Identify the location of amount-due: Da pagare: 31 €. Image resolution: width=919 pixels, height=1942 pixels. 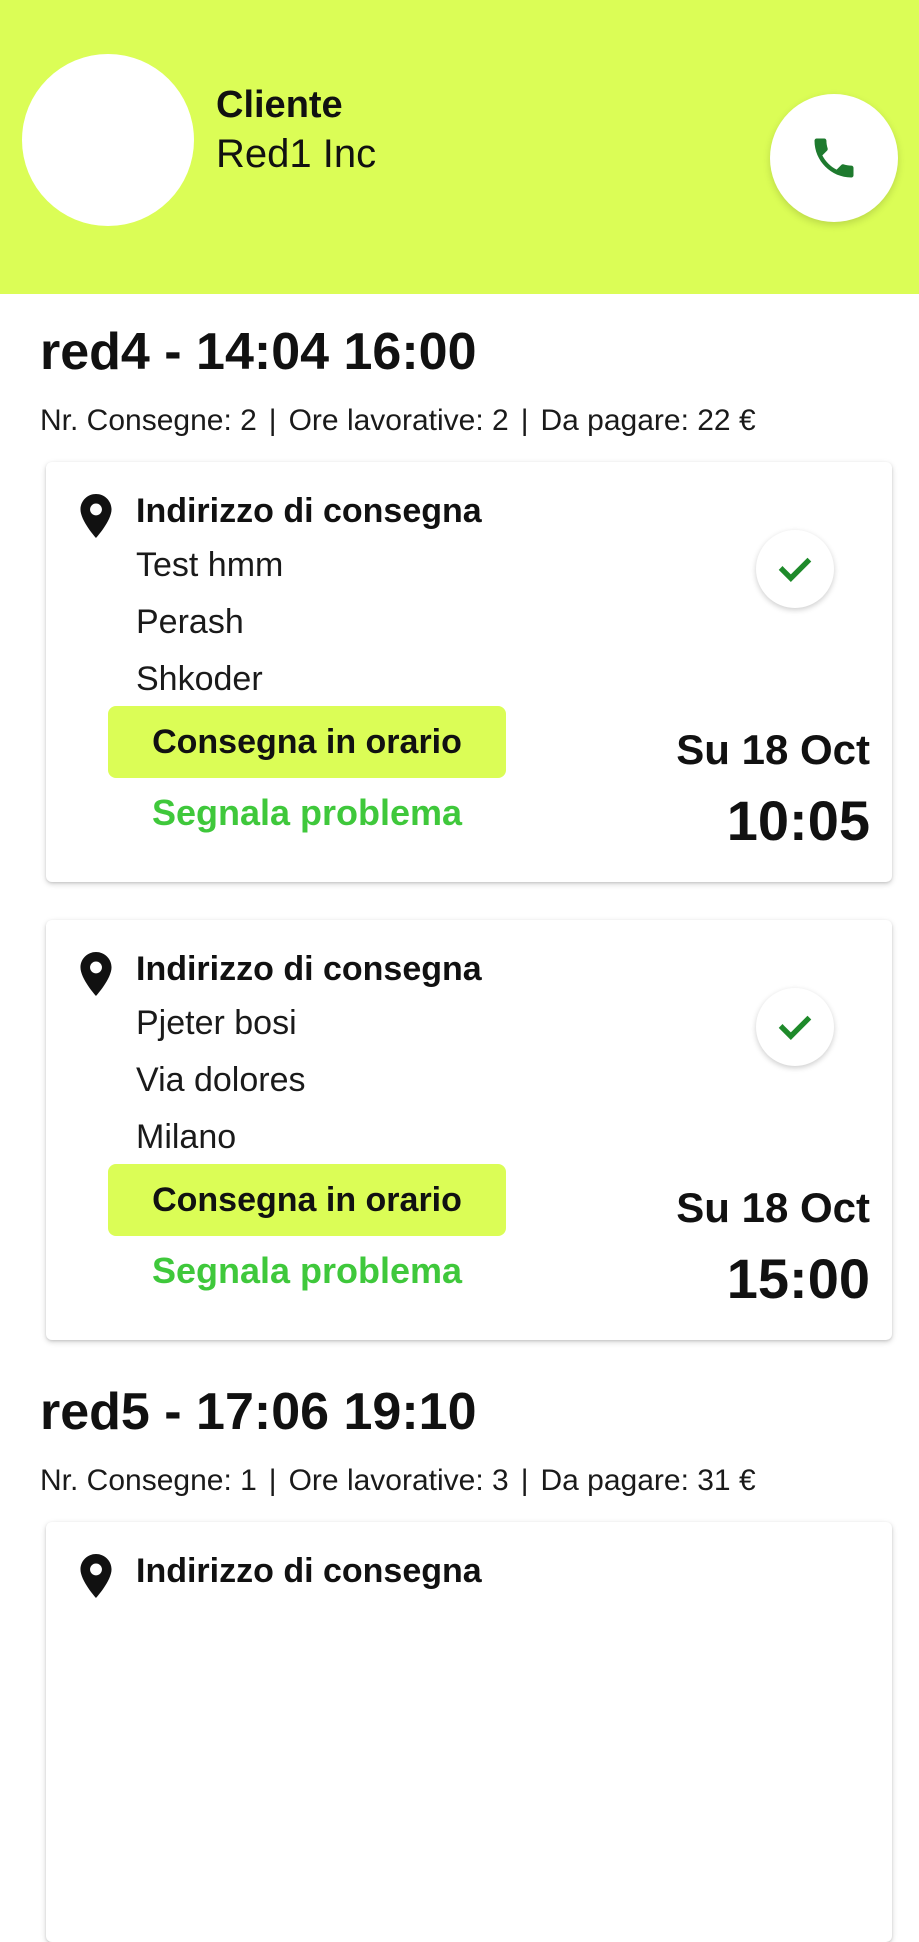
(648, 1480).